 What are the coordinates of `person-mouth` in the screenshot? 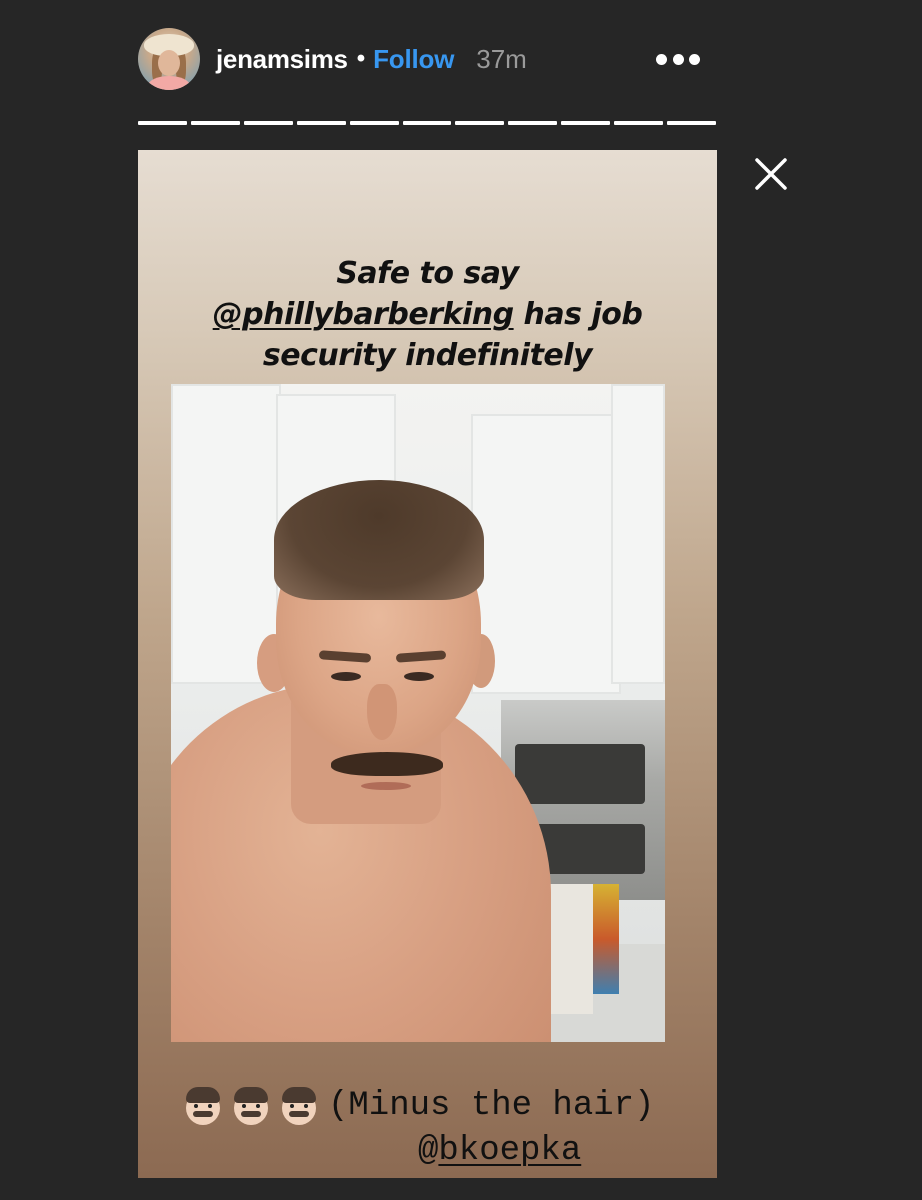 It's located at (386, 786).